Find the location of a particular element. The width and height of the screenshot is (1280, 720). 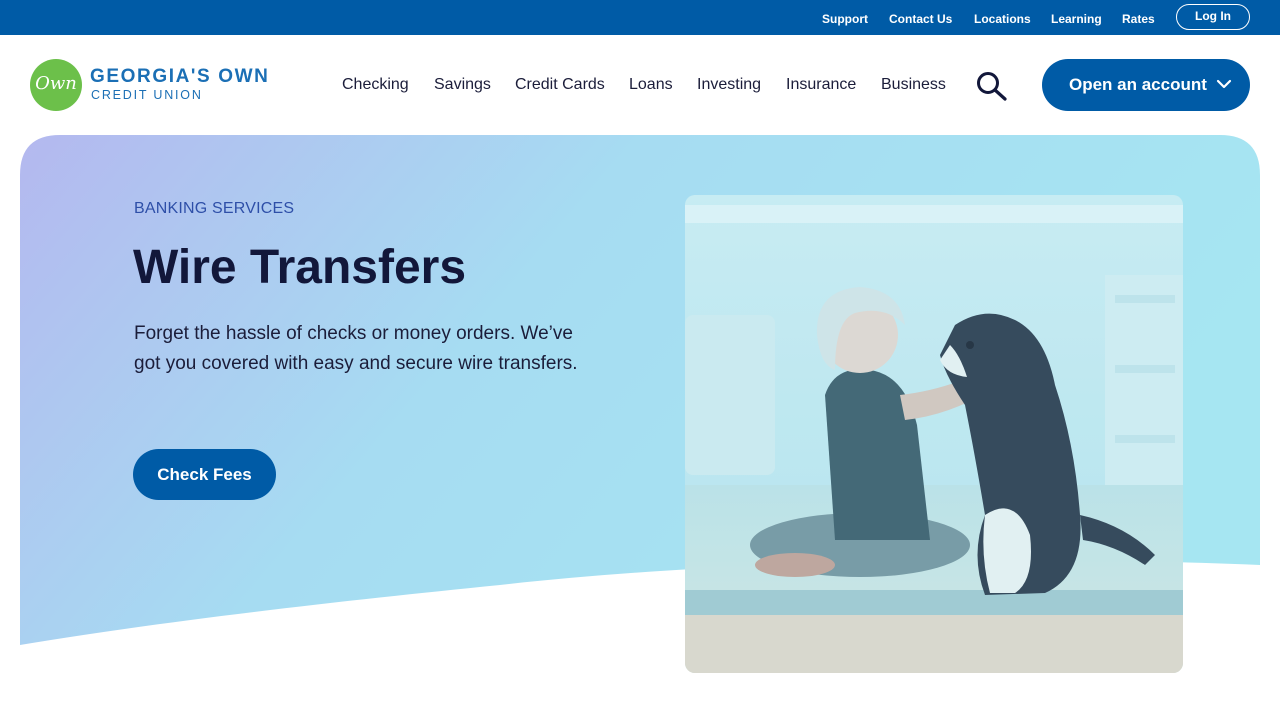

search-button is located at coordinates (992, 86).